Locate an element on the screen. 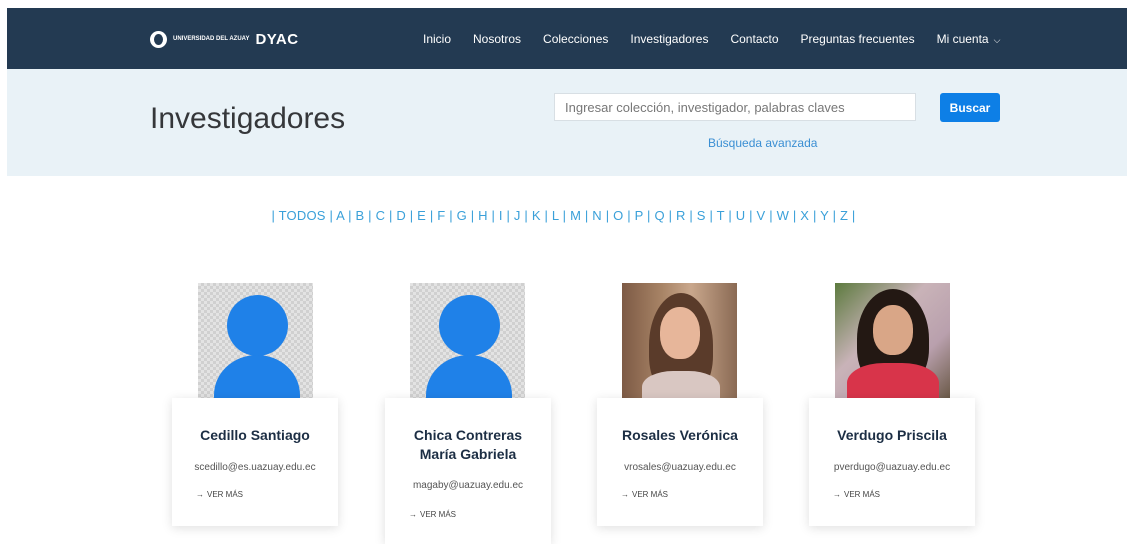 This screenshot has width=1127, height=544. site-logo: UNIVERSIDAD DEL AZUAY DYAC is located at coordinates (224, 39).